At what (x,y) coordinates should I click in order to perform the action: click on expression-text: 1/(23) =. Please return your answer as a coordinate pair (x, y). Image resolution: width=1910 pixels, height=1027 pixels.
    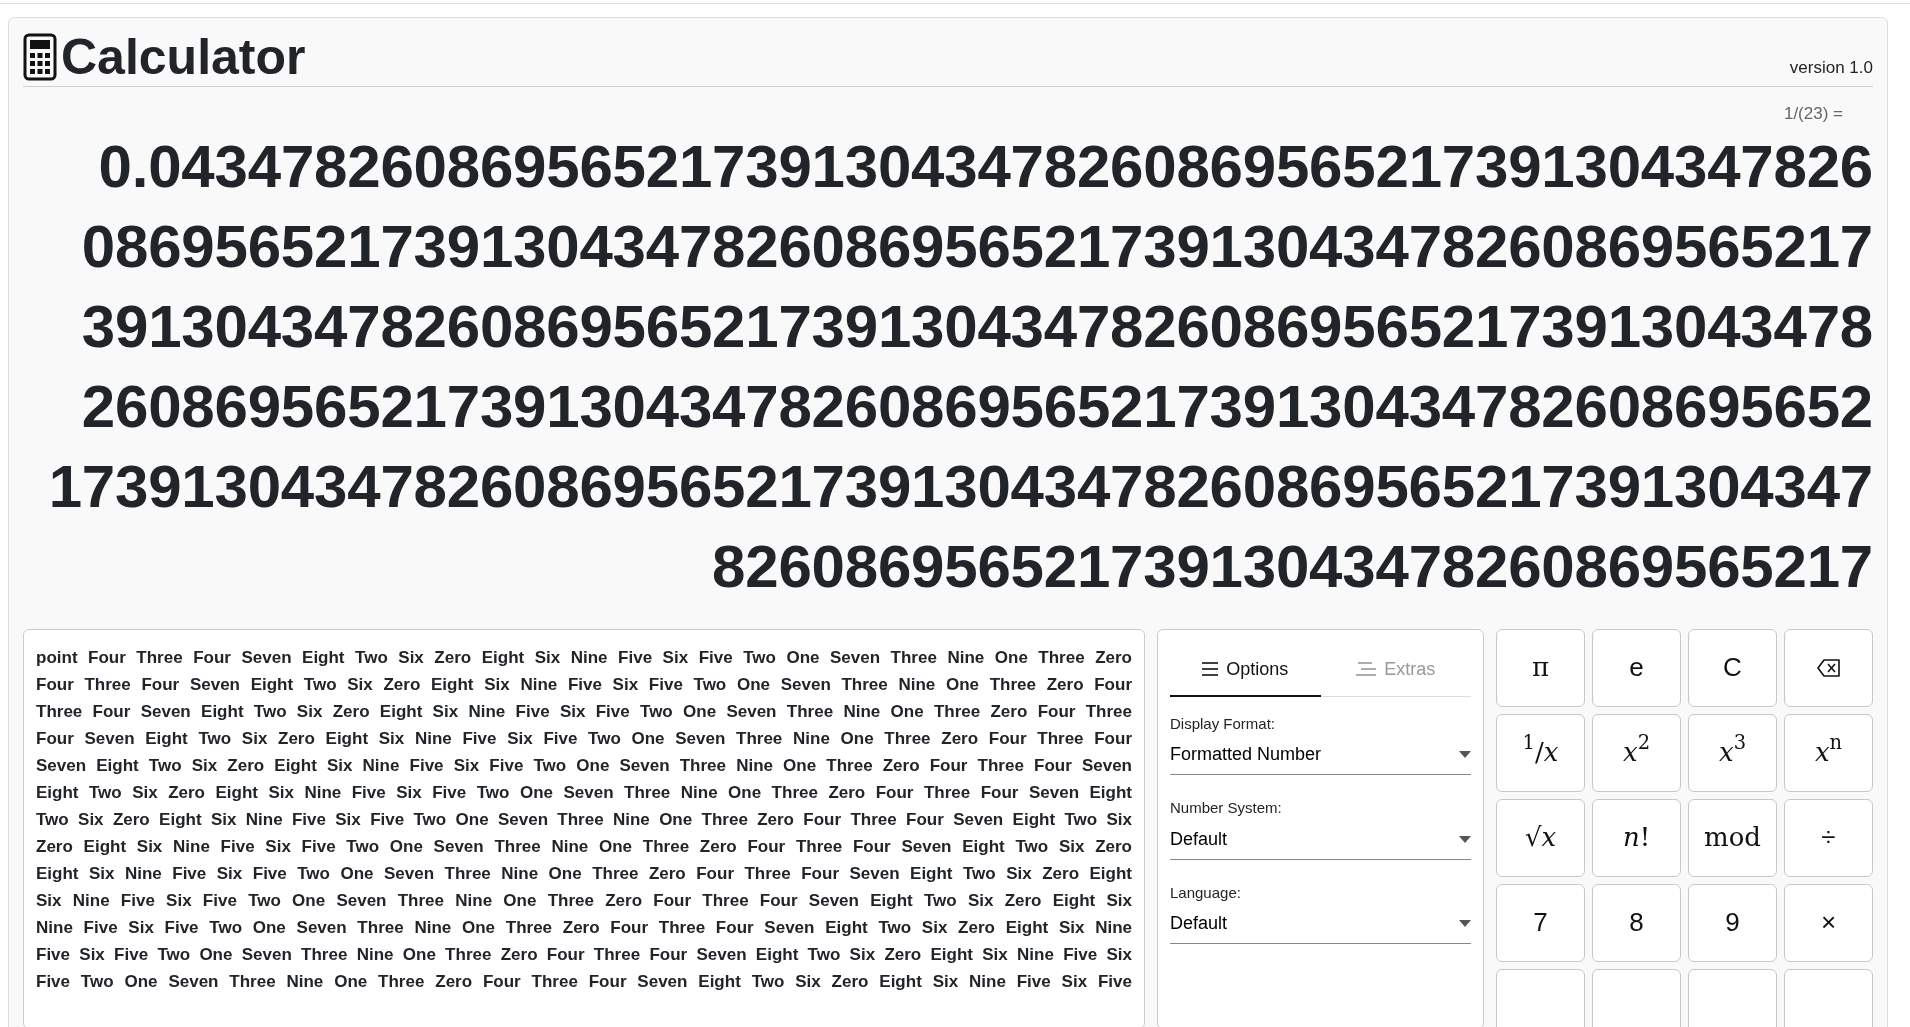
    Looking at the image, I should click on (1813, 113).